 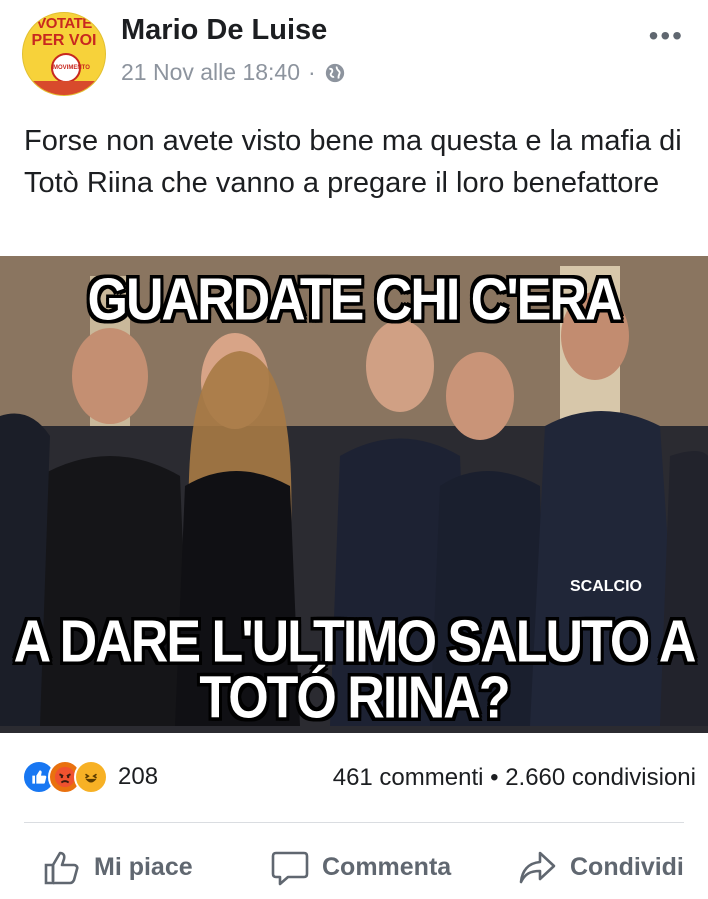 I want to click on like-button-label: Mi piace, so click(x=143, y=866).